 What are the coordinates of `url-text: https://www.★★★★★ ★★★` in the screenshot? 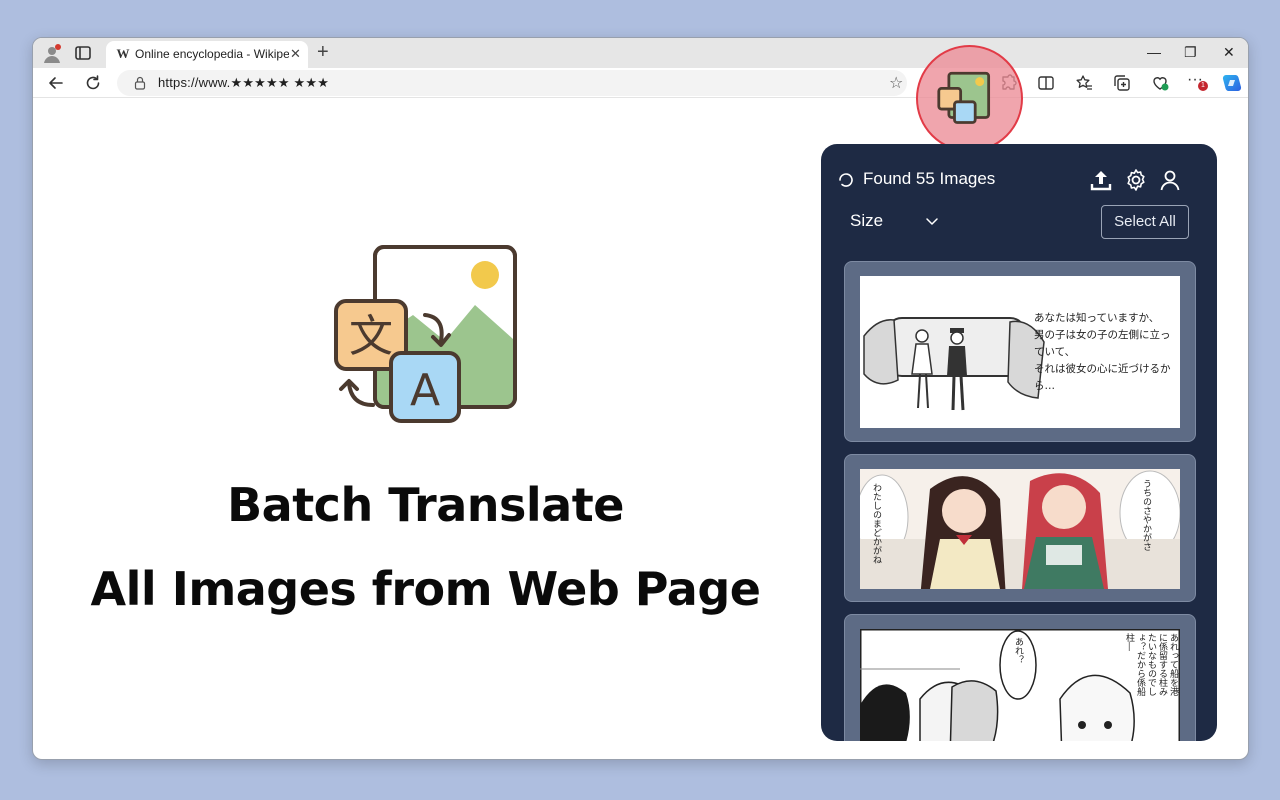 It's located at (243, 83).